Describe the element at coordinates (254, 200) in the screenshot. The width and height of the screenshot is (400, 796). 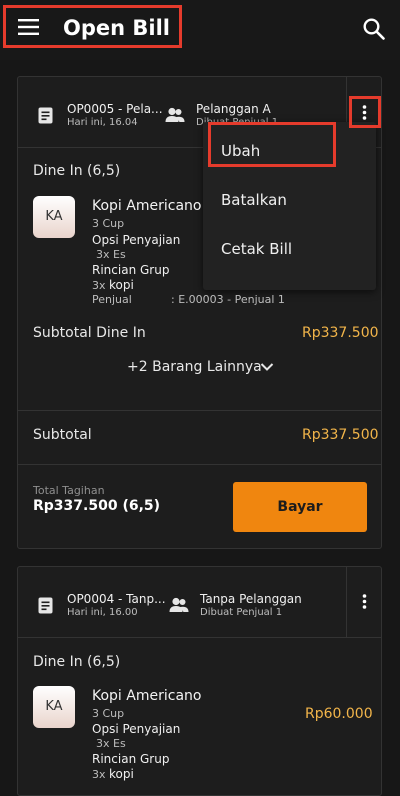
I see `menu-item-batalkan: Batalkan` at that location.